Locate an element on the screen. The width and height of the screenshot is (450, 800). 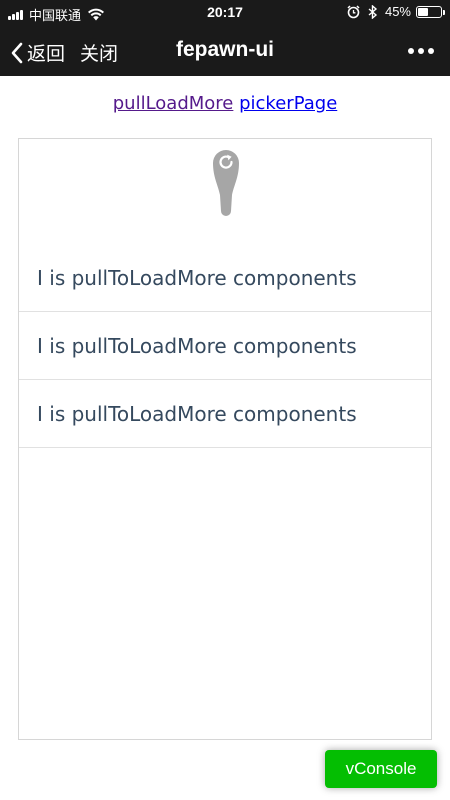
back-label: 返回 is located at coordinates (46, 54).